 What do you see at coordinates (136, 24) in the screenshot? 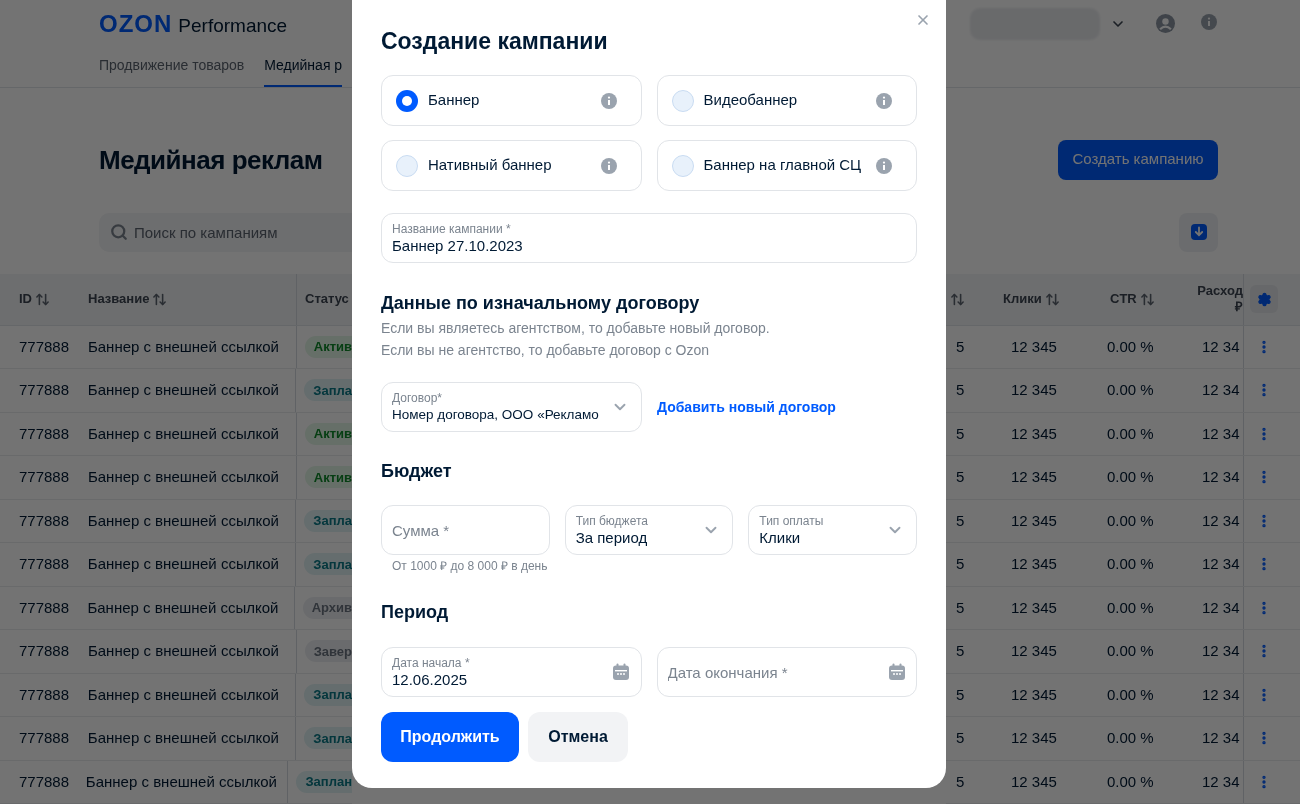
I see `logo-brand: OZON` at bounding box center [136, 24].